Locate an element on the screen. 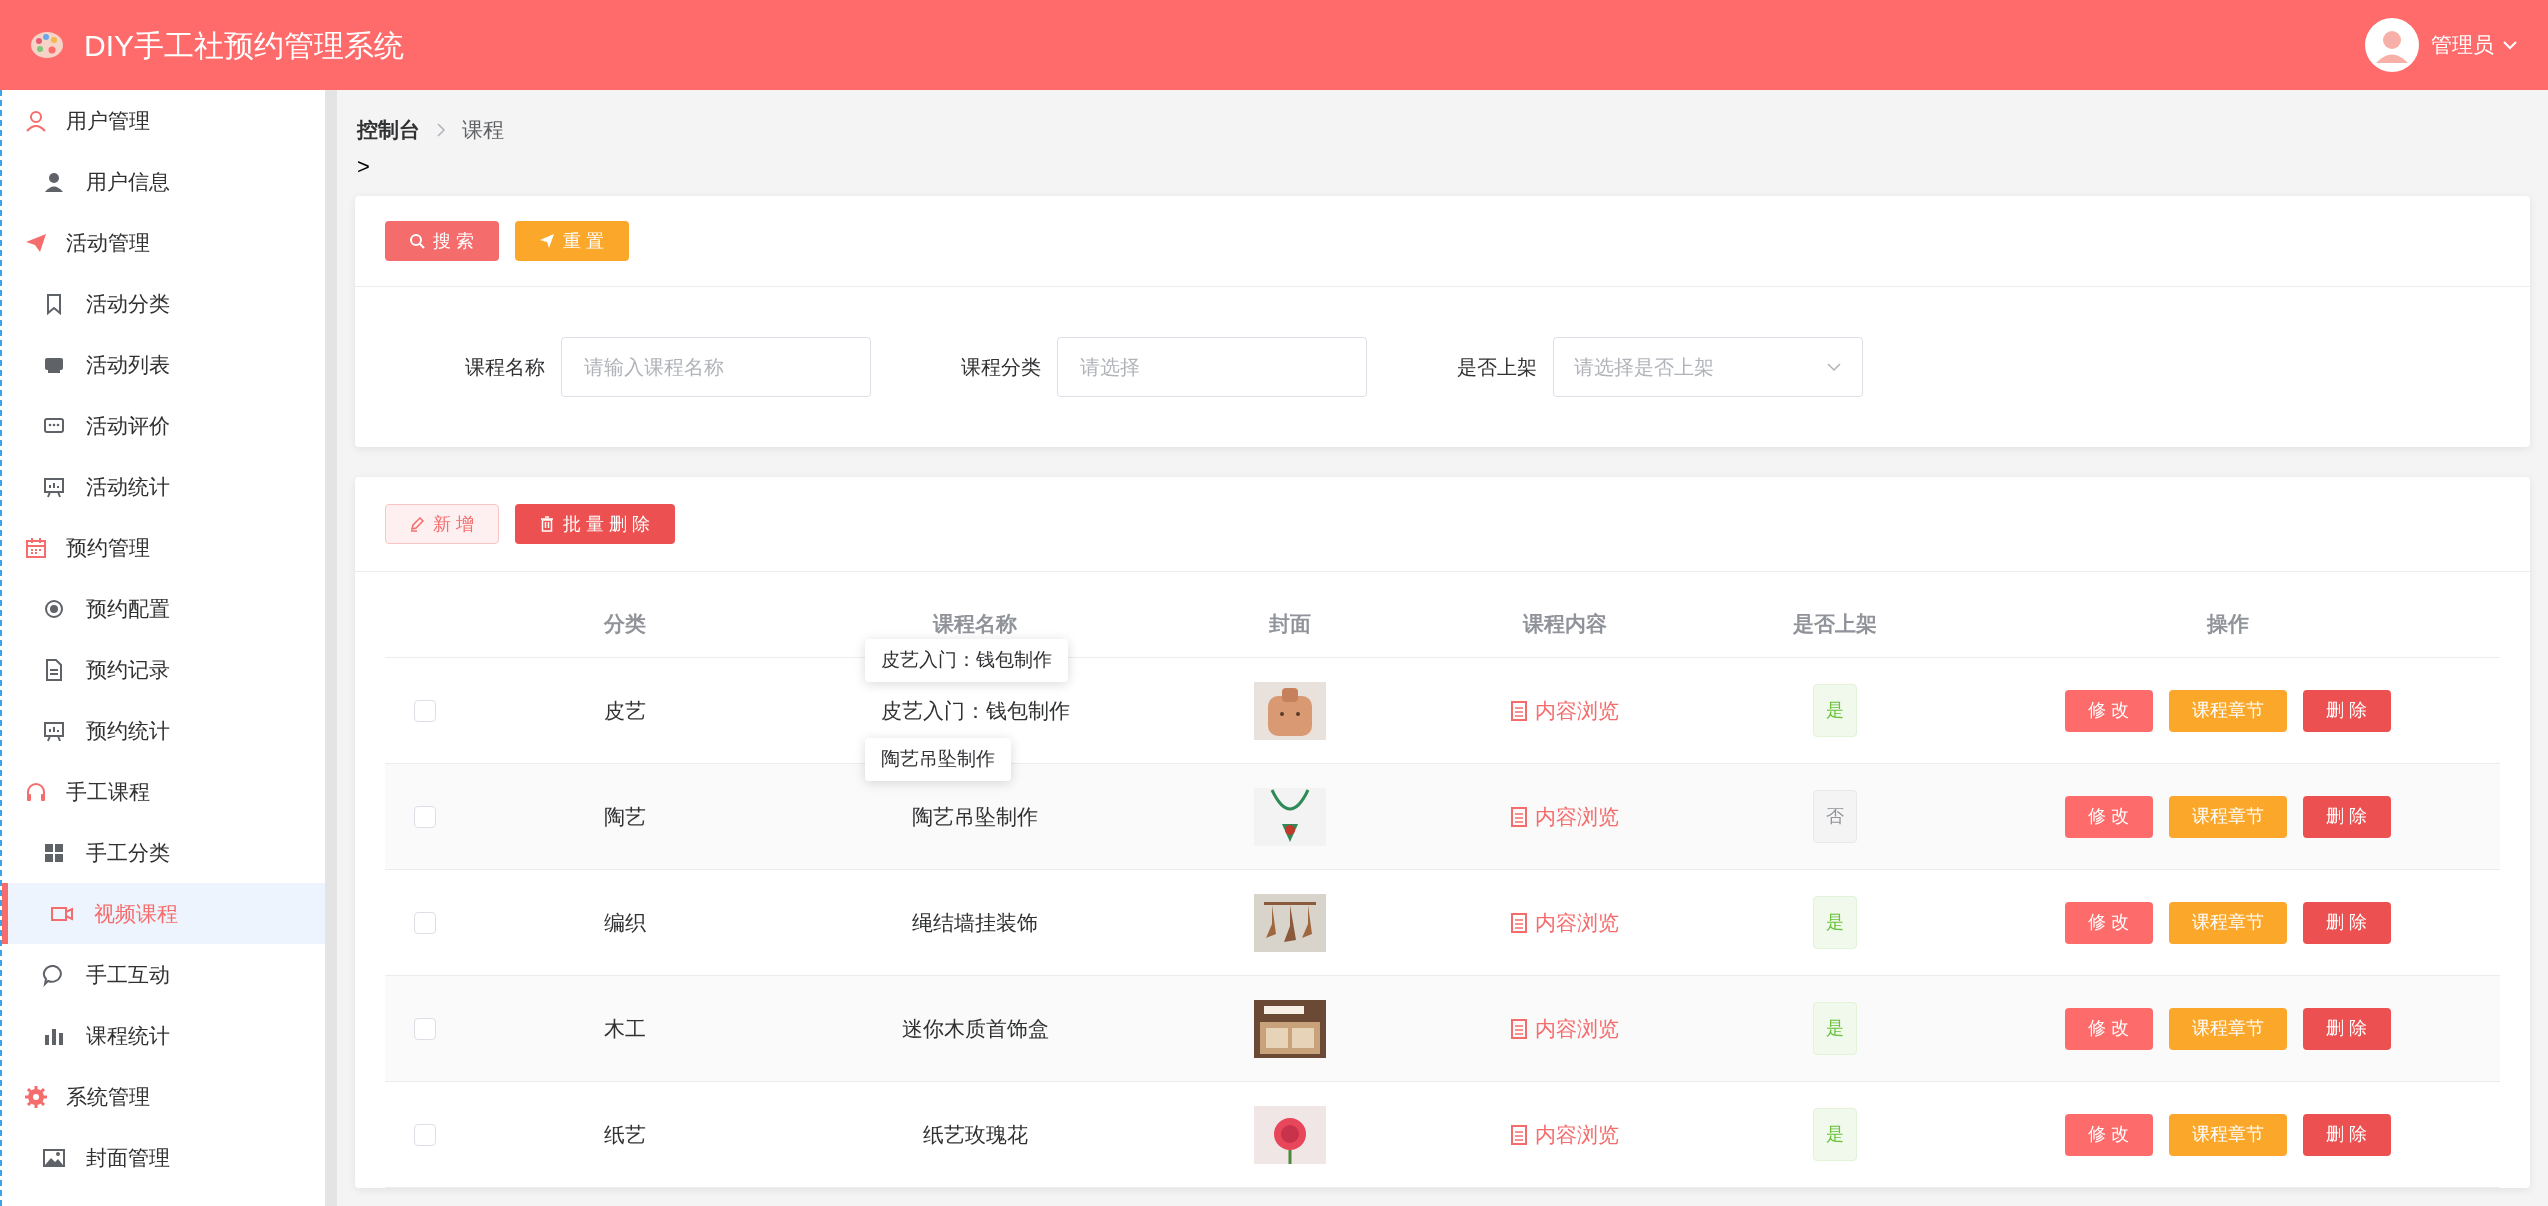  menu-item: 活动列表 is located at coordinates (163, 364).